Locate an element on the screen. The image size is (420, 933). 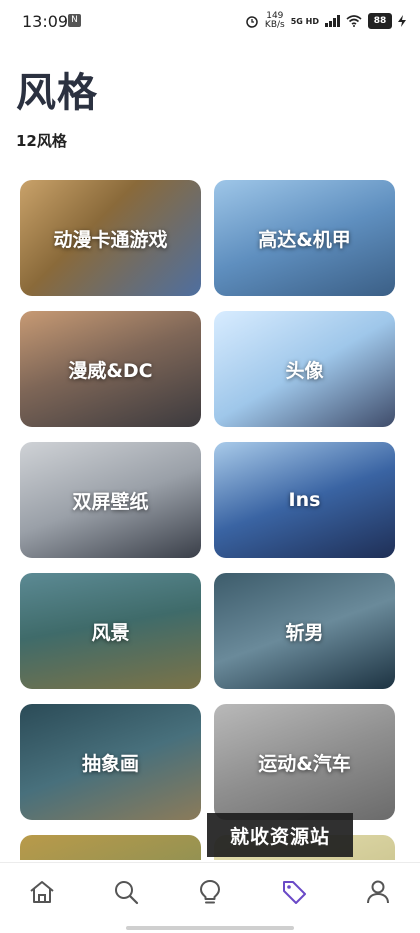
style-card-label: 双屏壁纸 is located at coordinates (110, 501).